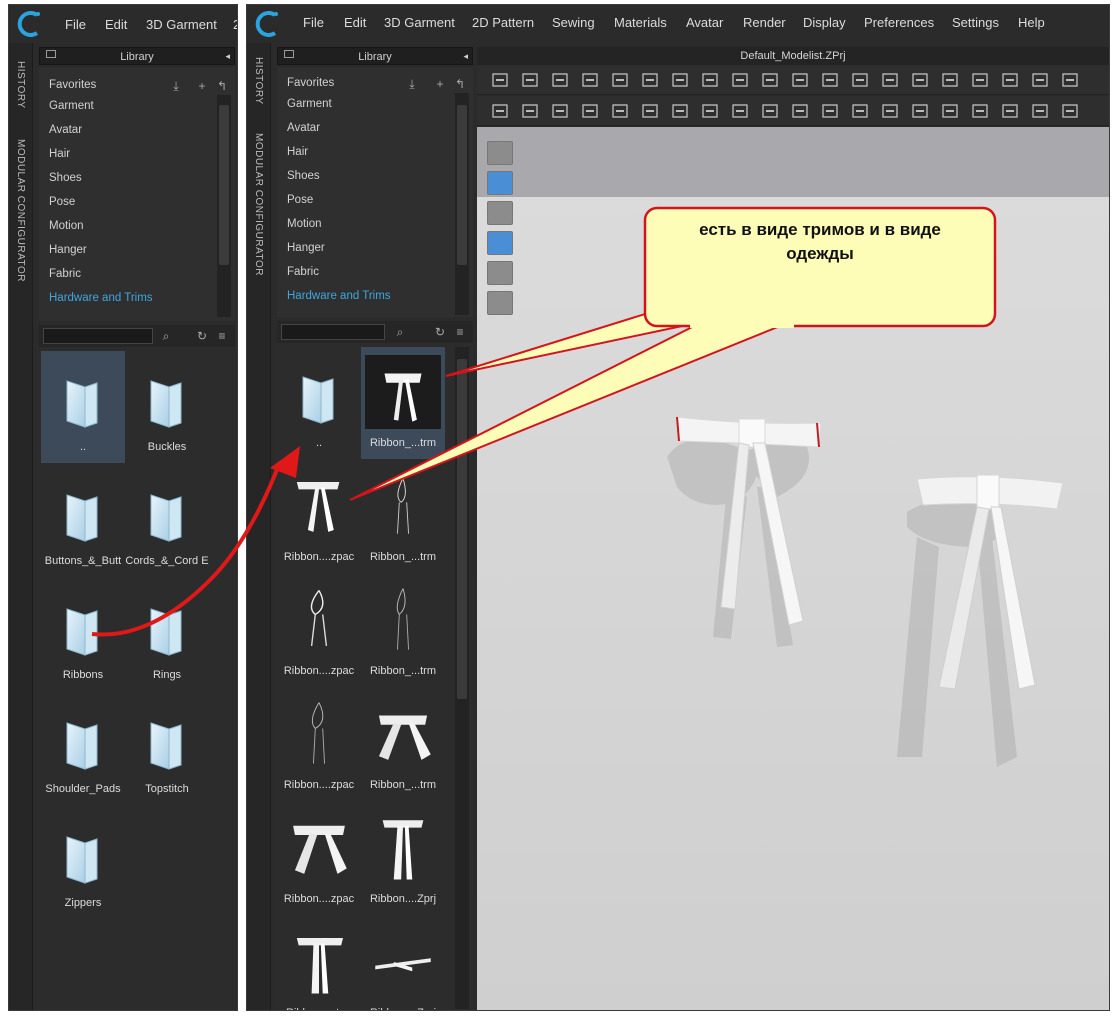 The image size is (1115, 1019). I want to click on callout-line-1: есть в виде тримов и в виде, so click(820, 229).